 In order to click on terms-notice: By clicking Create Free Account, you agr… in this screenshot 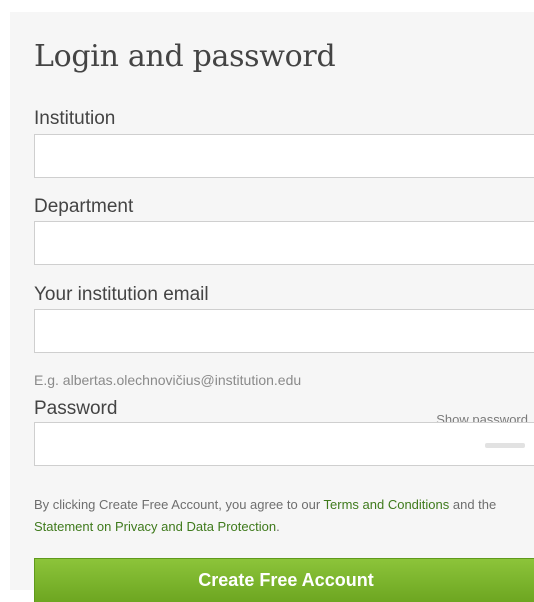, I will do `click(284, 516)`.